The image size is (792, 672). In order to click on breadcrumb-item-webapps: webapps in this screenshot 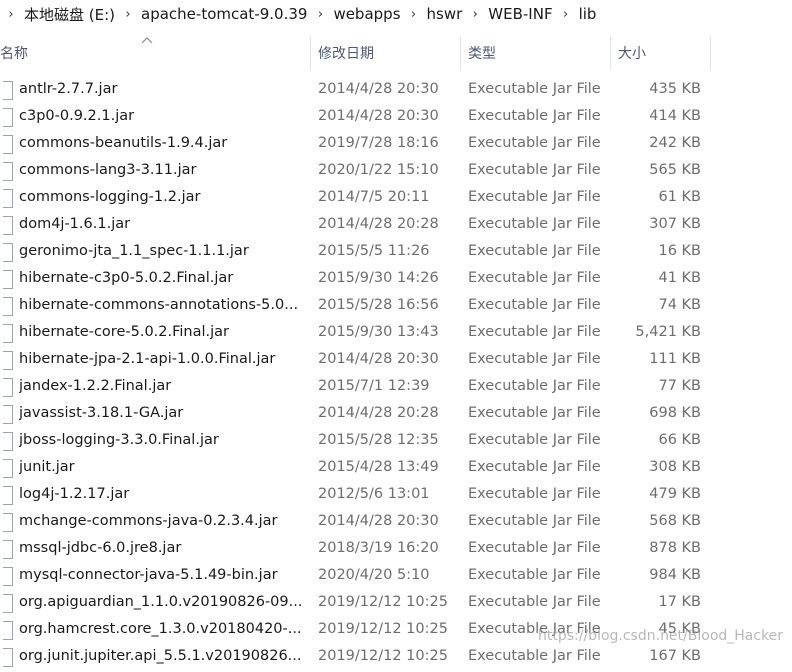, I will do `click(366, 14)`.